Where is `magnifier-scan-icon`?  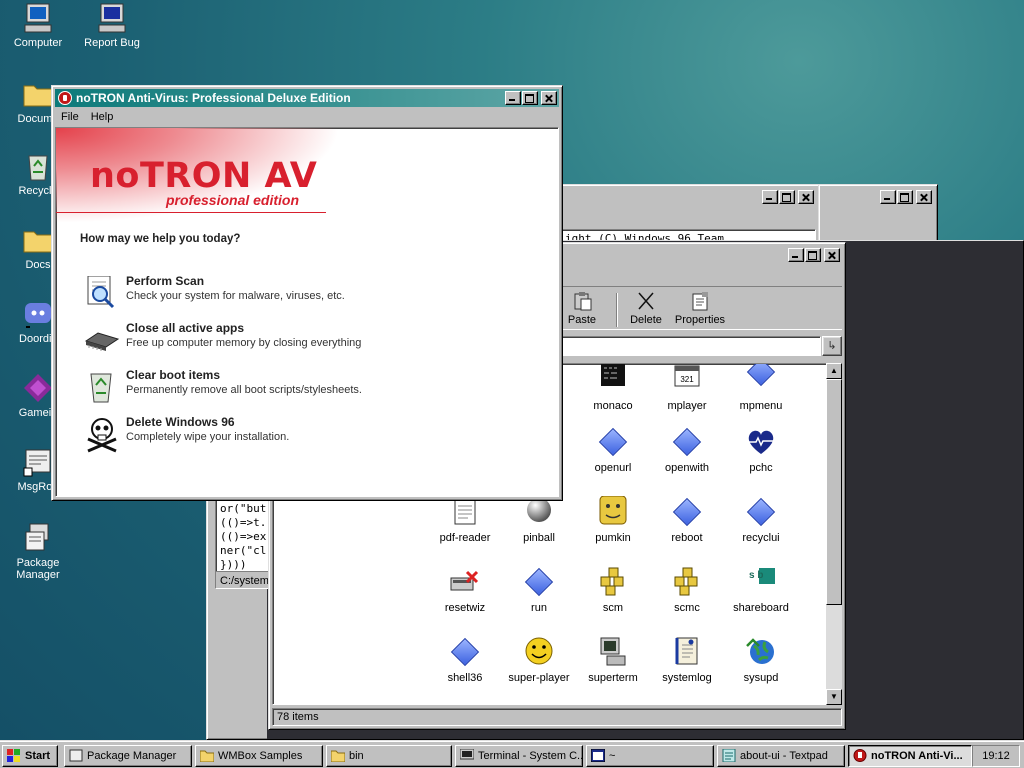
magnifier-scan-icon is located at coordinates (102, 293).